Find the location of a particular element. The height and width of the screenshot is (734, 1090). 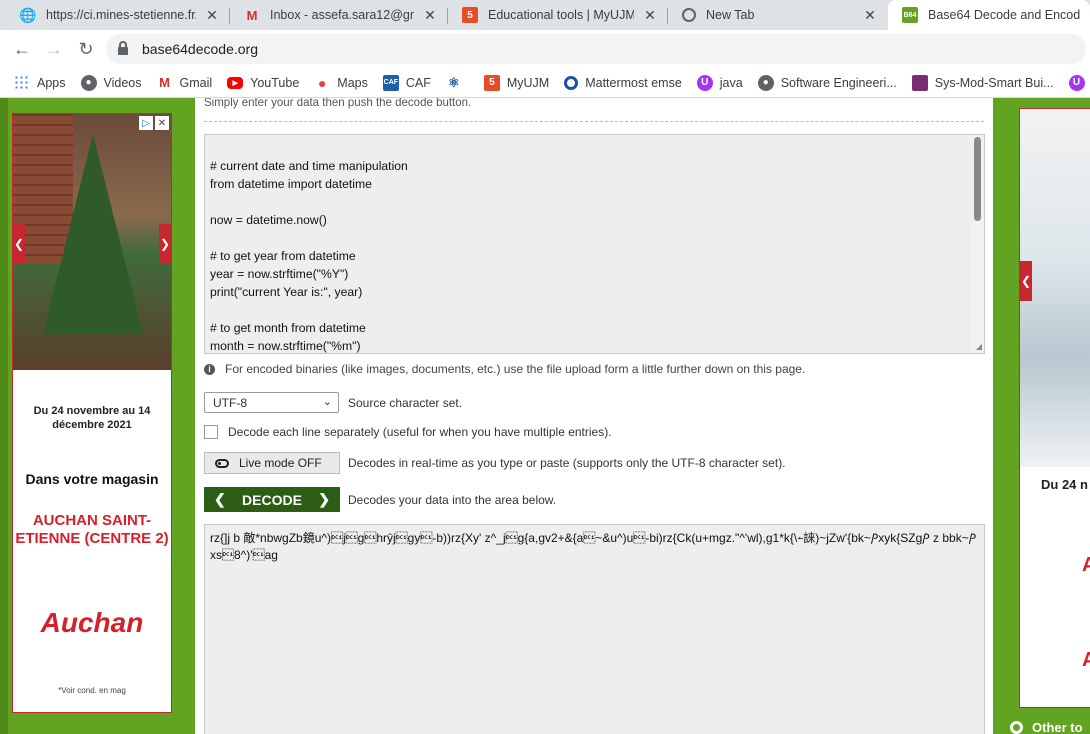

chevron-right-icon: ❯ is located at coordinates (324, 499).